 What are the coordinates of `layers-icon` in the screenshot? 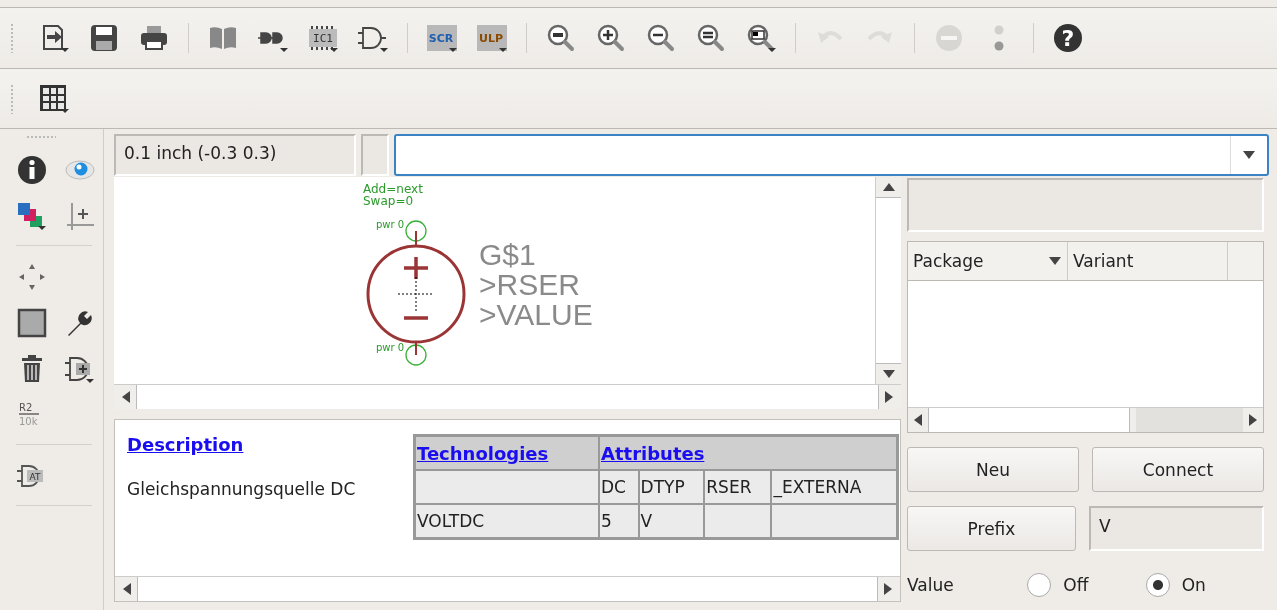 It's located at (32, 216).